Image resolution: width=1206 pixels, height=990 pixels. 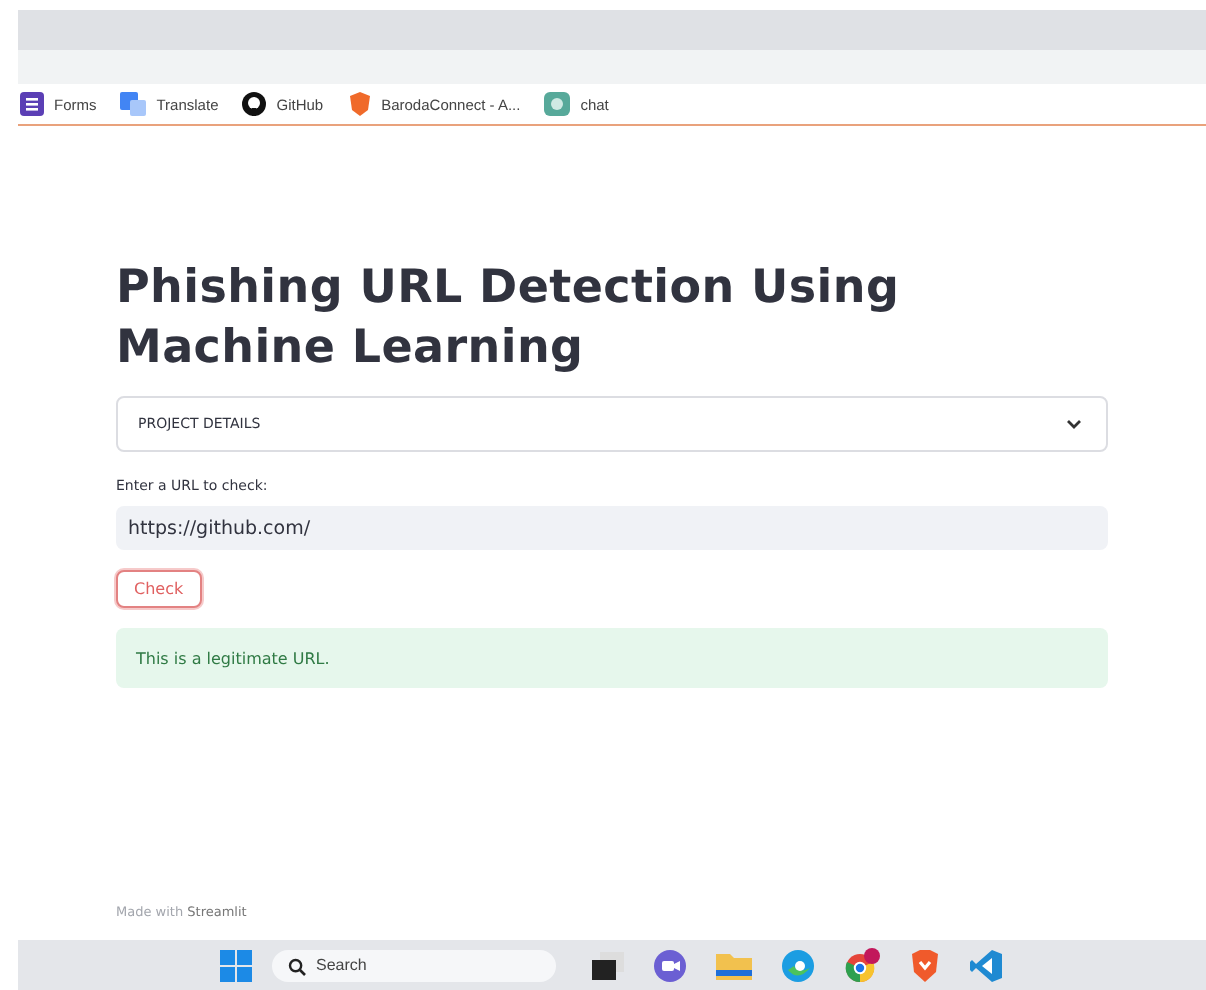 What do you see at coordinates (925, 965) in the screenshot?
I see `lion-shield-icon` at bounding box center [925, 965].